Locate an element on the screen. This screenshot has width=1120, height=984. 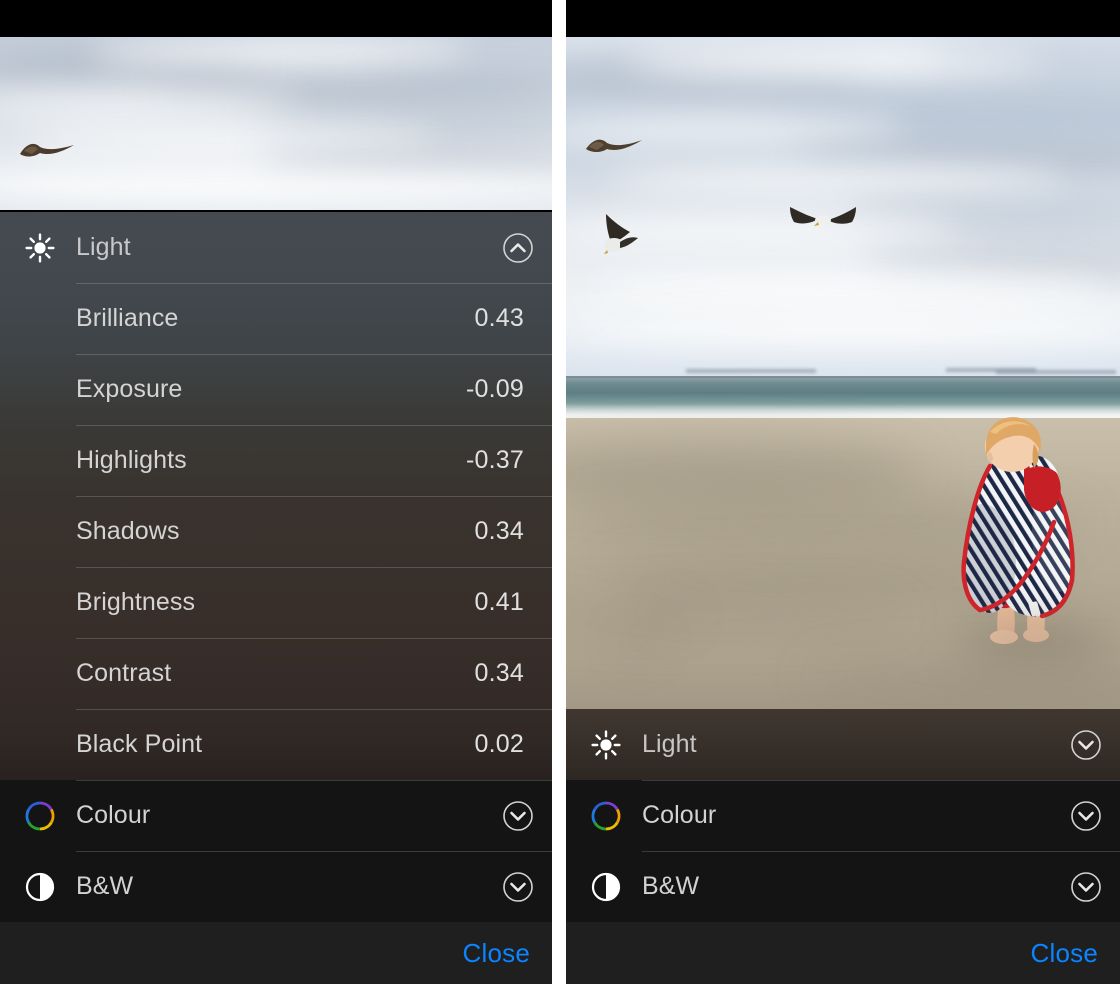
adjustment-row-highlights: Highlights -0.37 is located at coordinates (276, 460).